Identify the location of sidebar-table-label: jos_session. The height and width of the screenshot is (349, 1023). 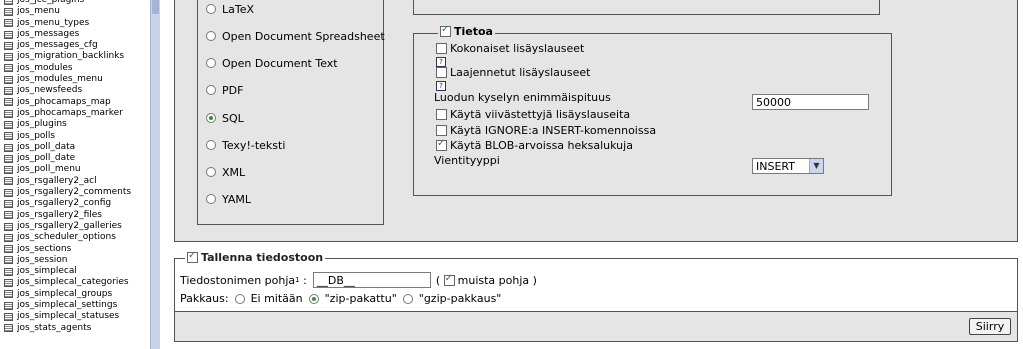
(42, 260).